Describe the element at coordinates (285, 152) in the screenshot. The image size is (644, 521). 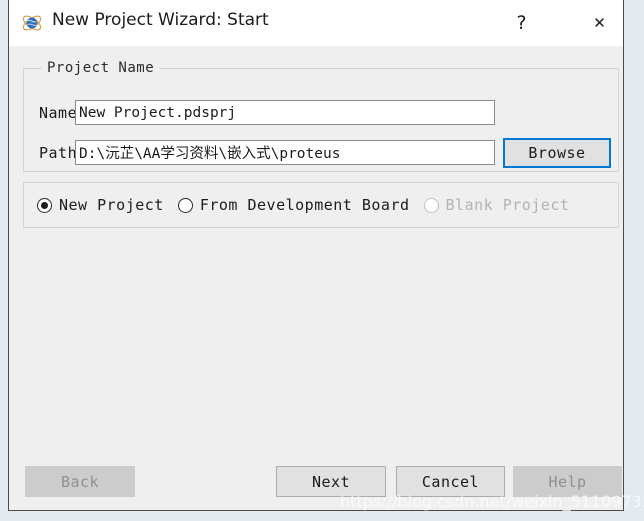
I see `path-input` at that location.